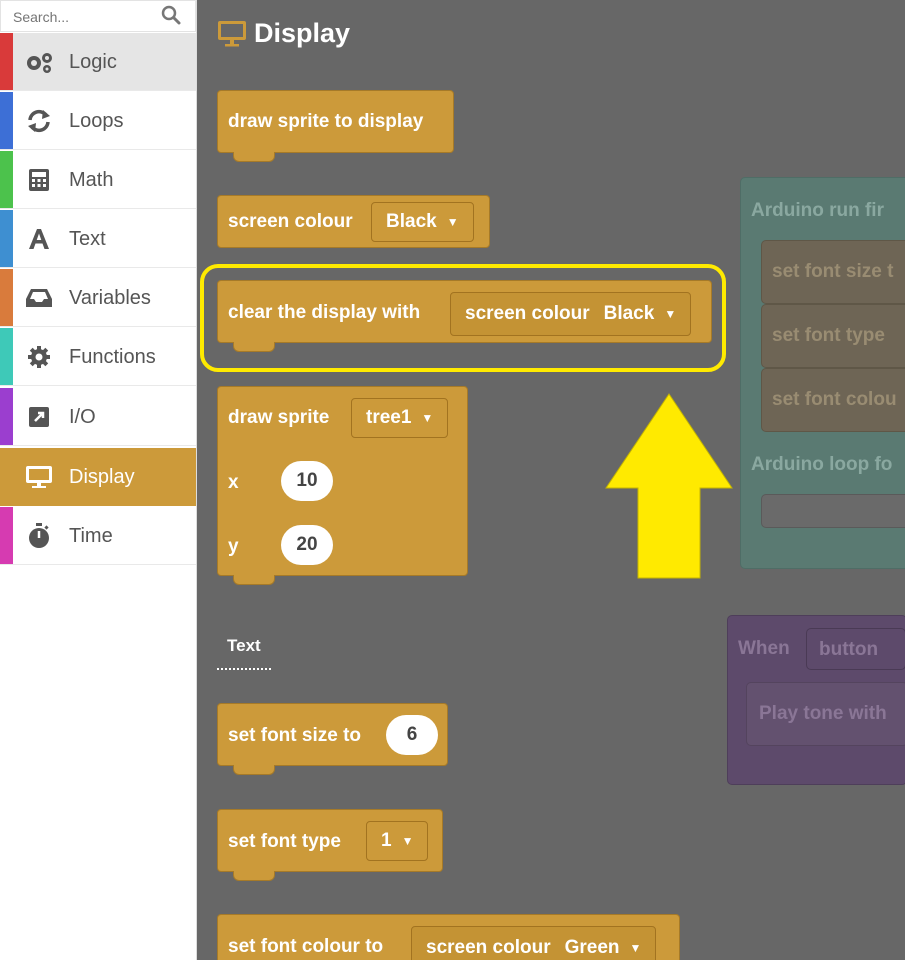 Image resolution: width=905 pixels, height=960 pixels. What do you see at coordinates (87, 239) in the screenshot?
I see `category-label: Text` at bounding box center [87, 239].